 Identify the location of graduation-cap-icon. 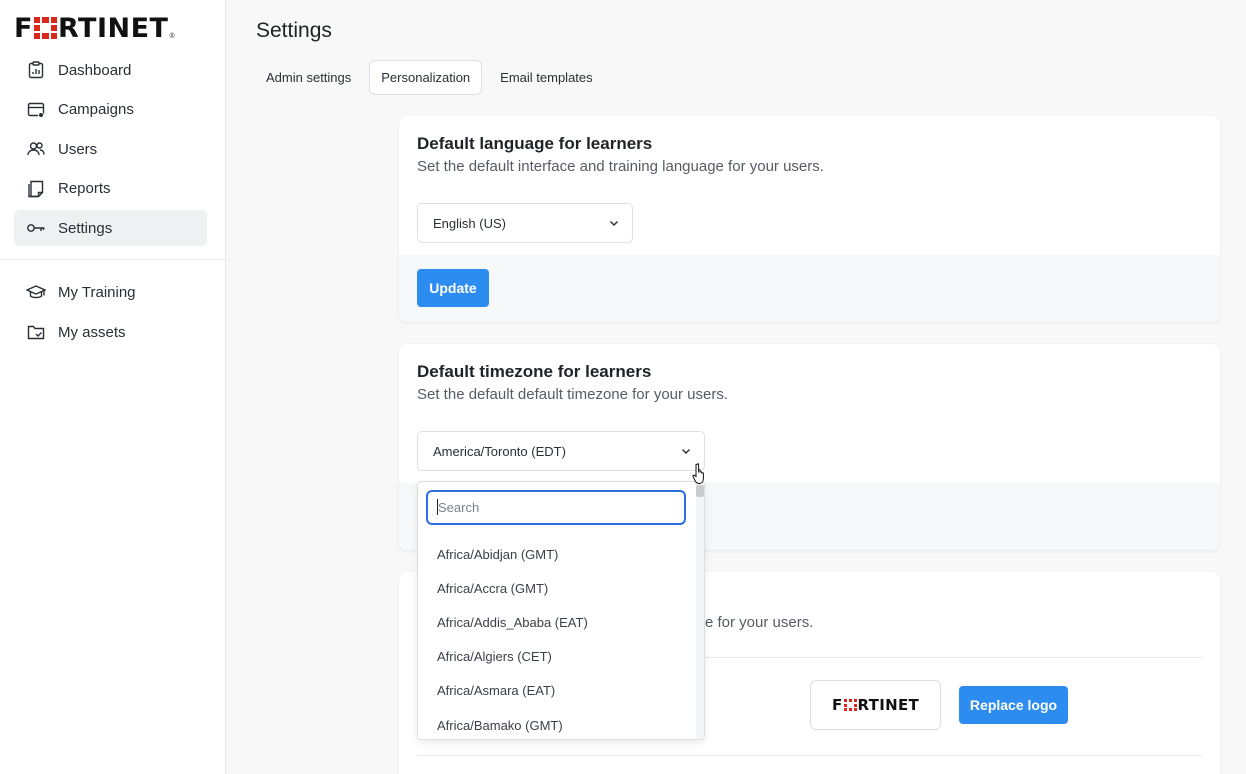
(36, 292).